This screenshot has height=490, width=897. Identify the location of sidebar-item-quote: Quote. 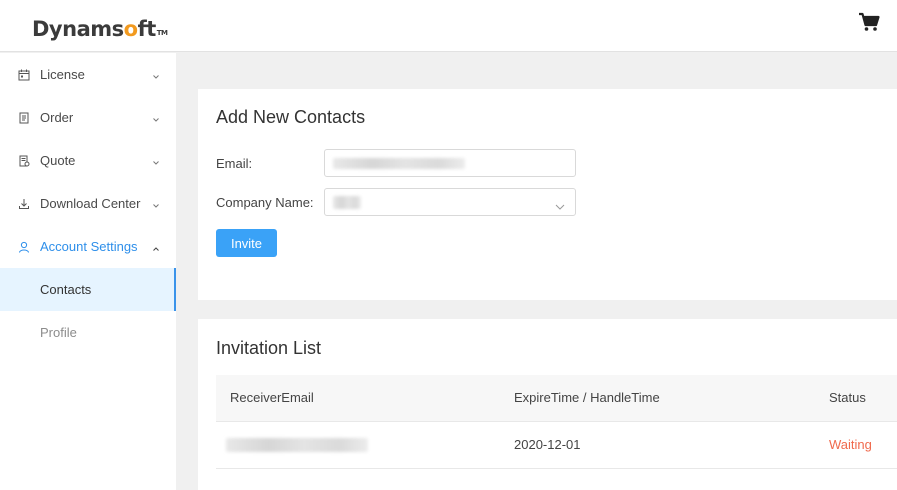
(88, 160).